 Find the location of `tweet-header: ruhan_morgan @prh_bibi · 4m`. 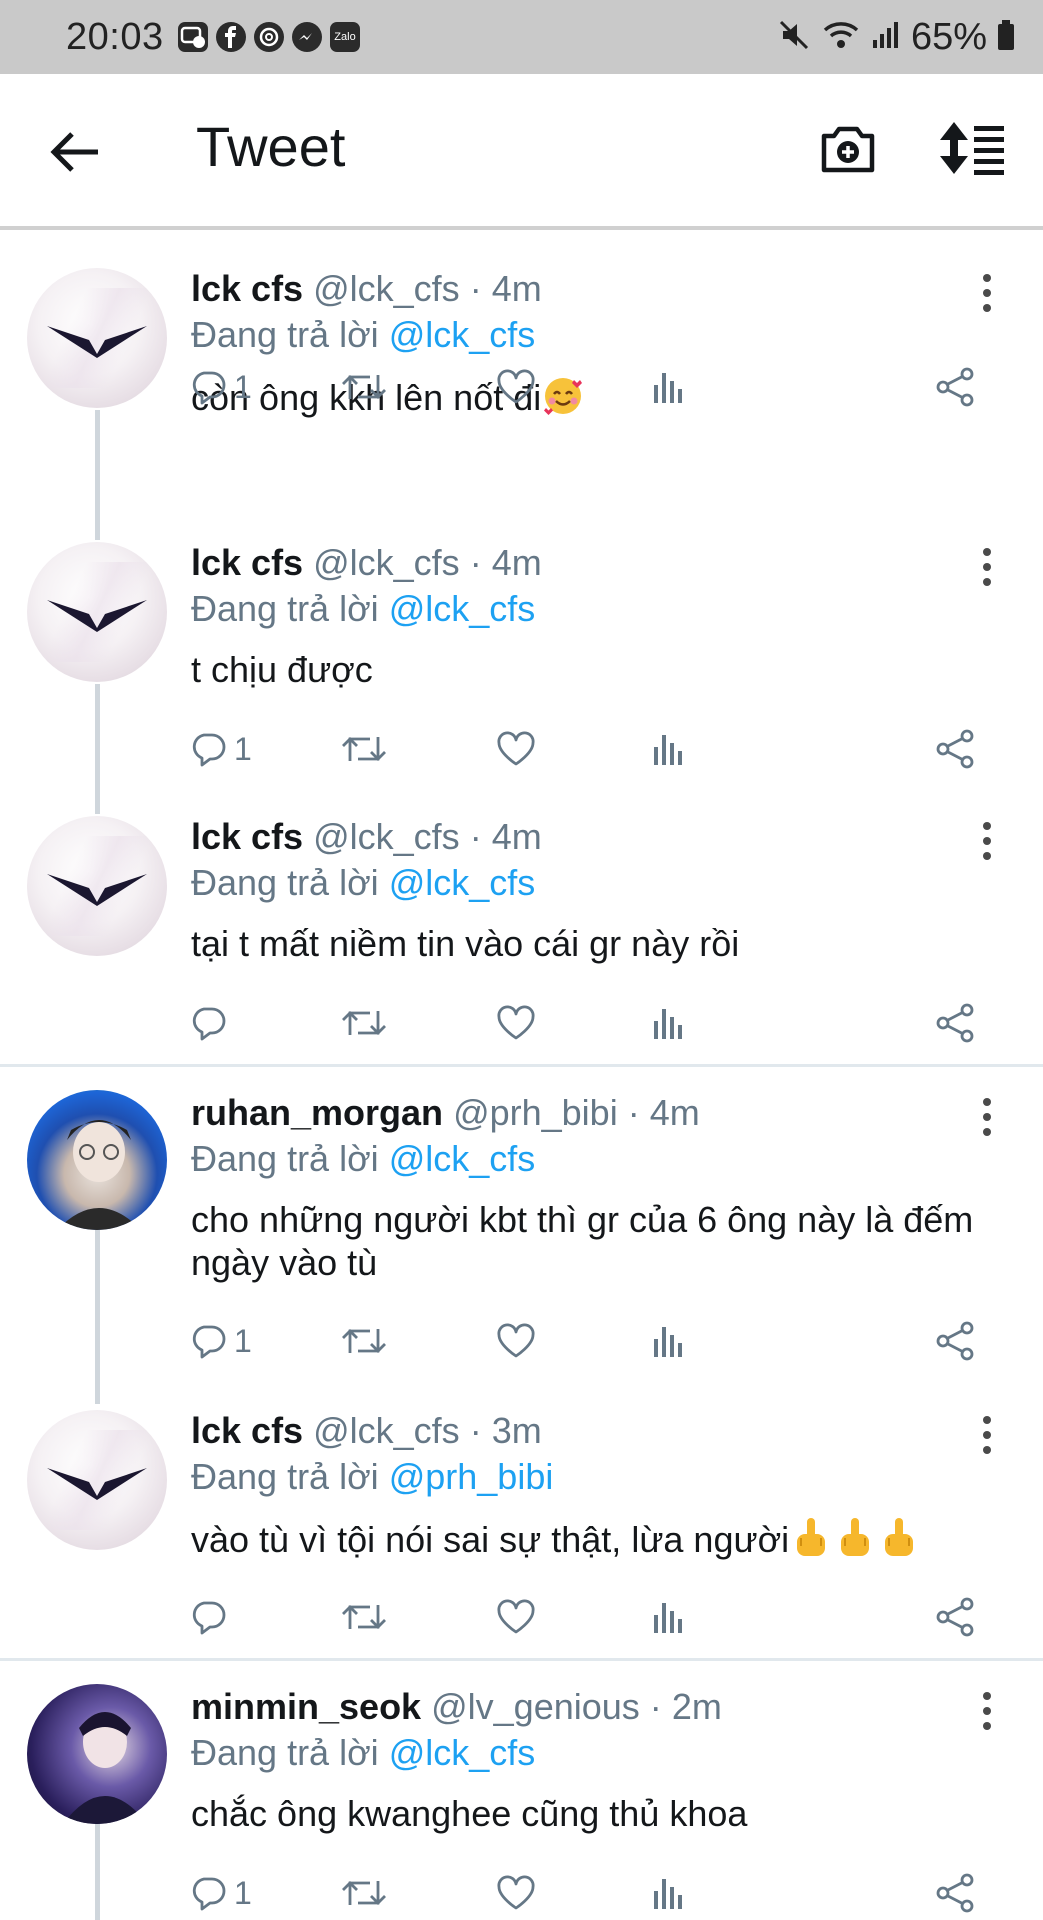

tweet-header: ruhan_morgan @prh_bibi · 4m is located at coordinates (445, 1113).